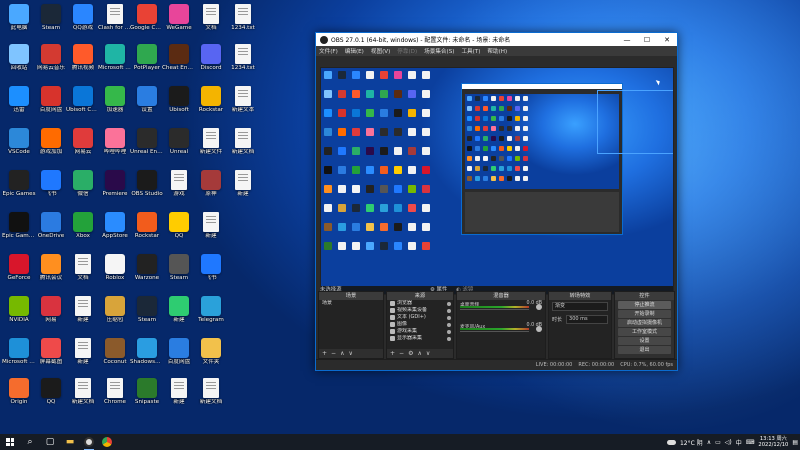 Image resolution: width=800 pixels, height=450 pixels. I want to click on desktop-icon: Google Chrome, so click(147, 21).